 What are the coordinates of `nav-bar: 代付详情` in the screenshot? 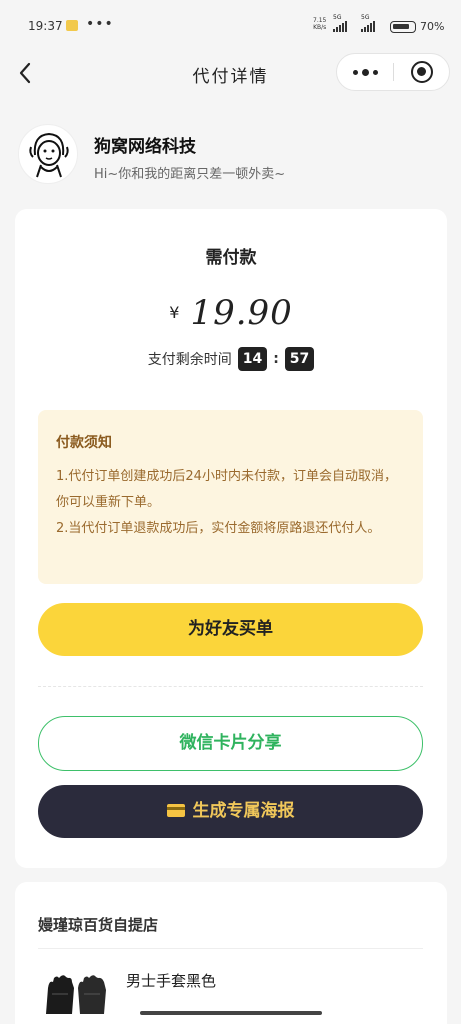 It's located at (230, 73).